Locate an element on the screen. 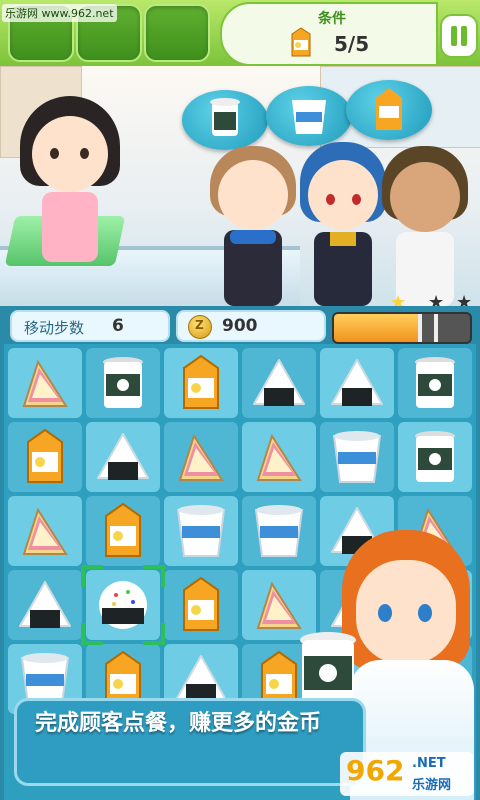 The height and width of the screenshot is (800, 480). milk-carton-icon is located at coordinates (301, 42).